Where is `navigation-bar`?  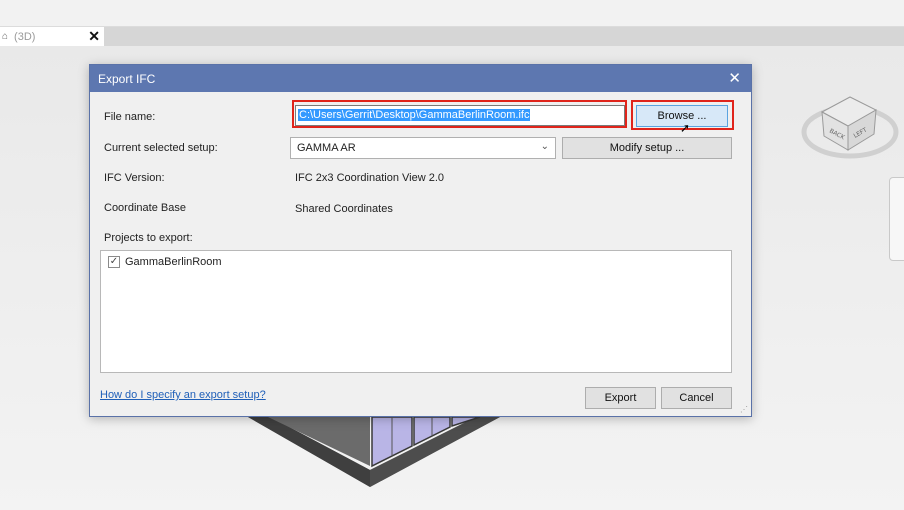 navigation-bar is located at coordinates (896, 219).